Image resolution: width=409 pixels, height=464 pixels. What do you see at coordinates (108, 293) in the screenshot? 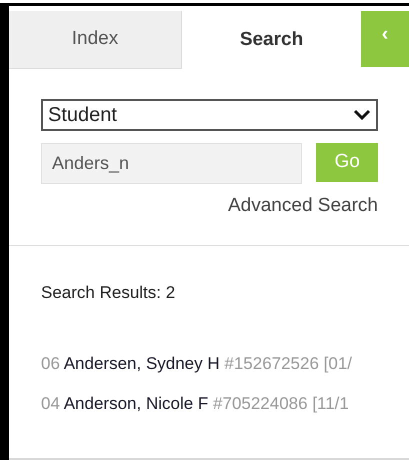
I see `results-summary: Search Results: 2` at bounding box center [108, 293].